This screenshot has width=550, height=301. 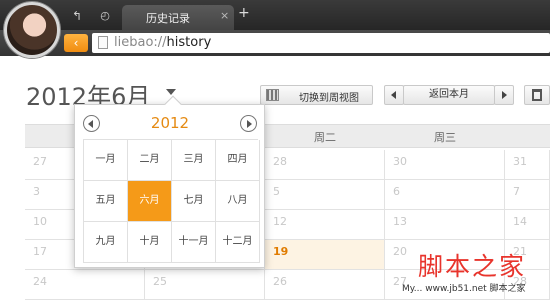 What do you see at coordinates (275, 15) in the screenshot?
I see `tab-bar: ↰ ◴ 历史记录 × +` at bounding box center [275, 15].